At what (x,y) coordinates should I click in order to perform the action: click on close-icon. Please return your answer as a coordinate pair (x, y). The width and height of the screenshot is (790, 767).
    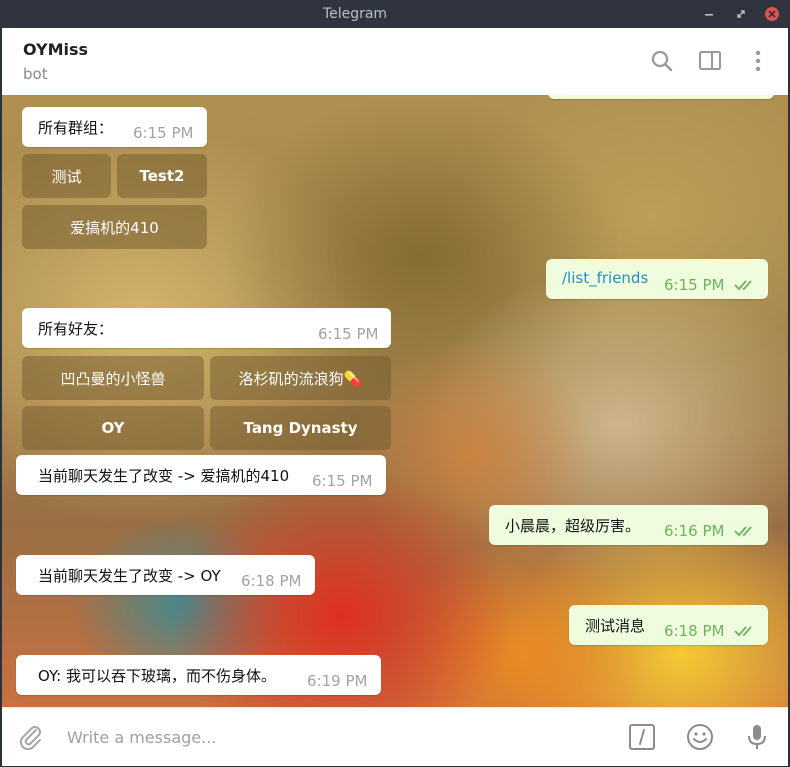
    Looking at the image, I should click on (772, 14).